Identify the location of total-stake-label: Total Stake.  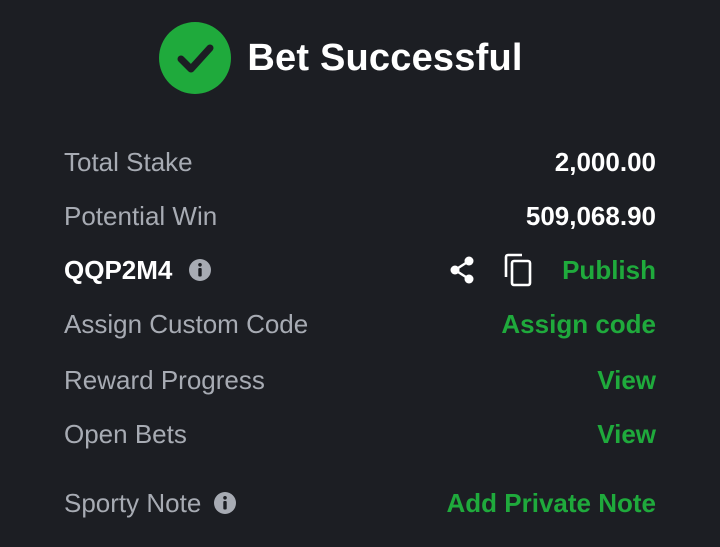
(128, 161).